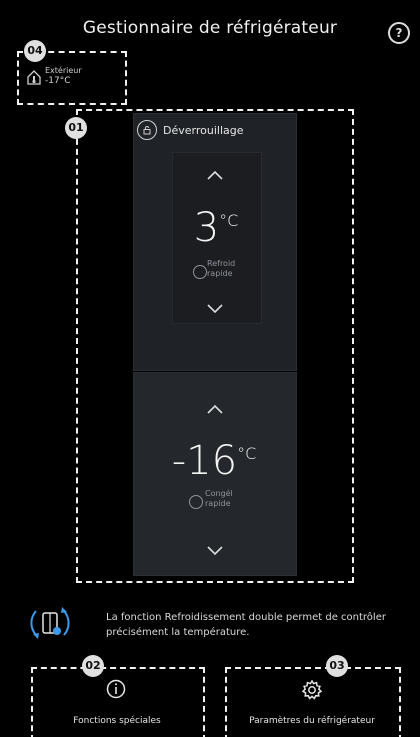 Image resolution: width=420 pixels, height=737 pixels. I want to click on page-title: Gestionnaire de réfrigérateur, so click(210, 28).